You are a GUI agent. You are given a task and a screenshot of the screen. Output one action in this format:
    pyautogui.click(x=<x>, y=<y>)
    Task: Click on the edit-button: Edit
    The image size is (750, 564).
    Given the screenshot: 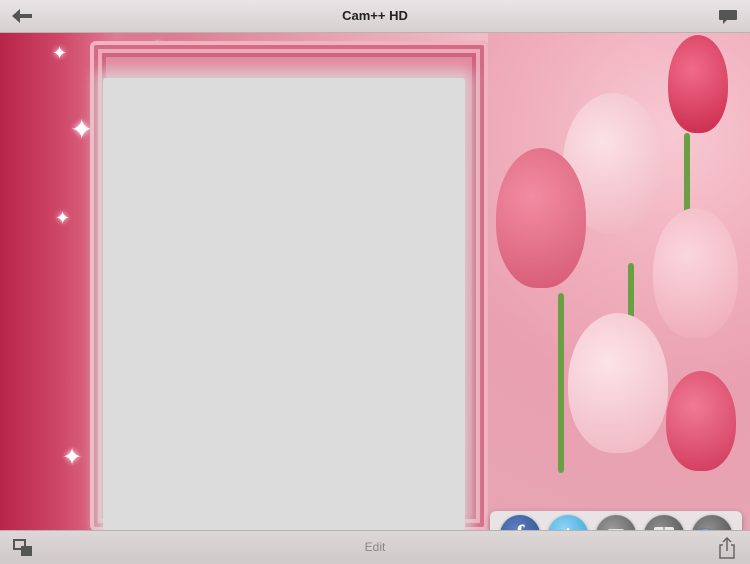 What is the action you would take?
    pyautogui.click(x=375, y=547)
    